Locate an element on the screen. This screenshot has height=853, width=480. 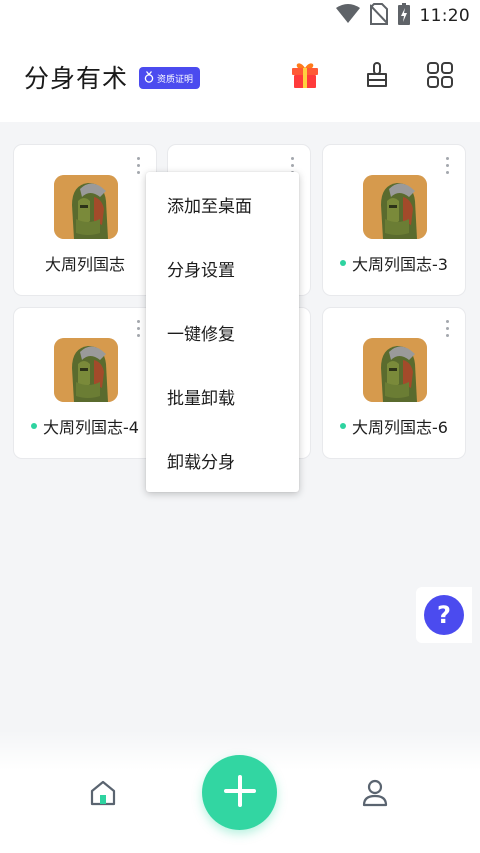
menu-item-clone-settings: 分身设置 is located at coordinates (222, 268).